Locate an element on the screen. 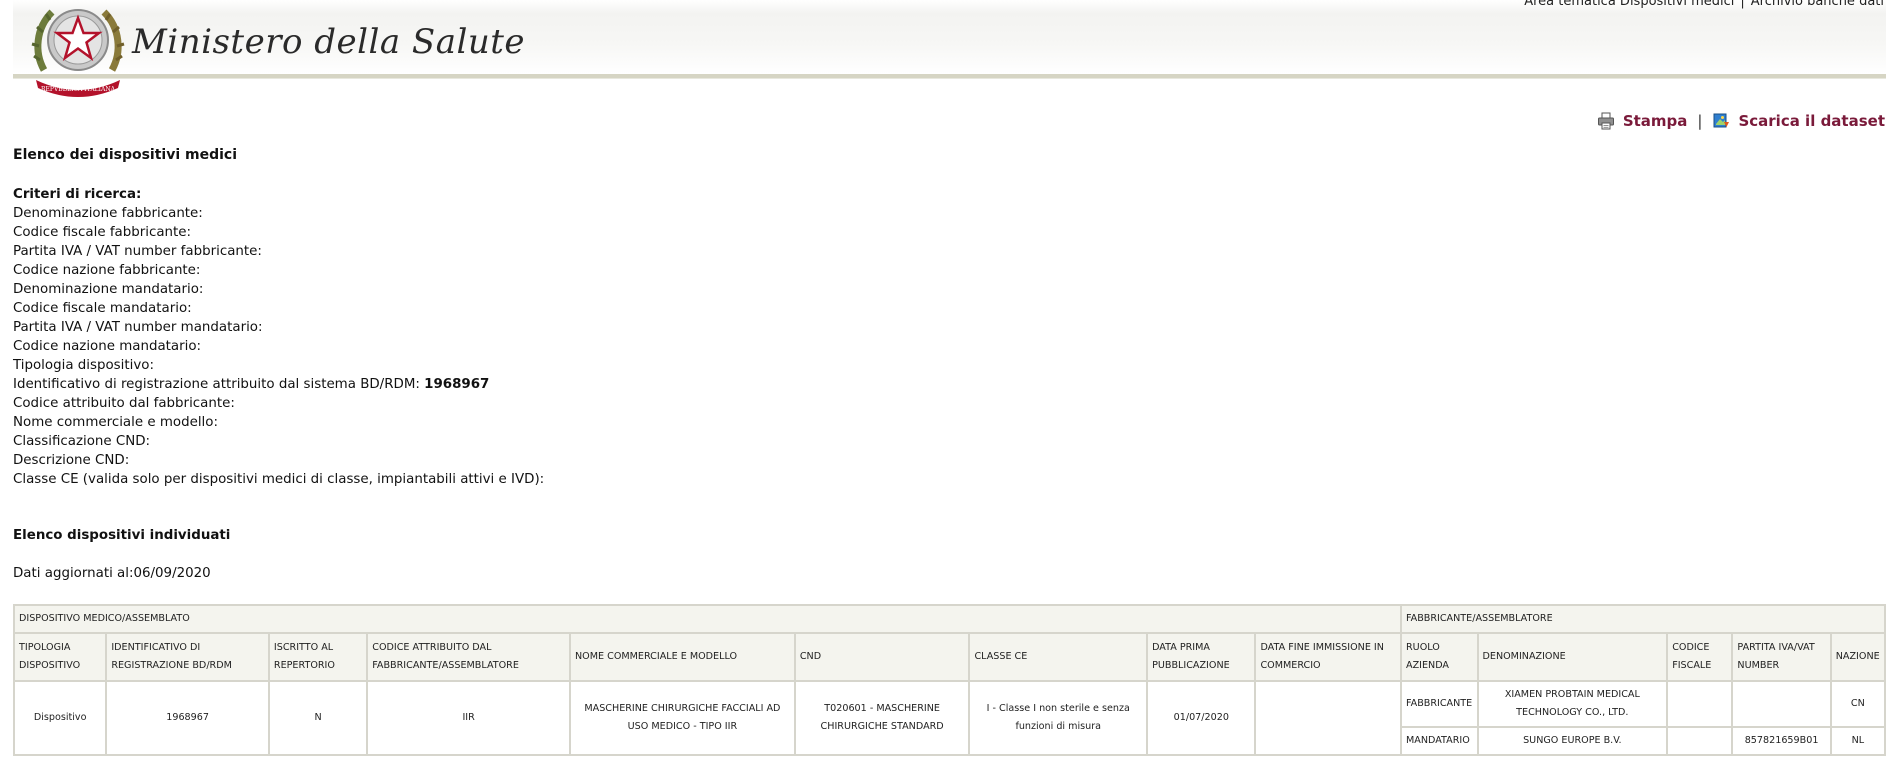 The width and height of the screenshot is (1897, 775). criteria-field: Denominazione fabbricante: is located at coordinates (278, 213).